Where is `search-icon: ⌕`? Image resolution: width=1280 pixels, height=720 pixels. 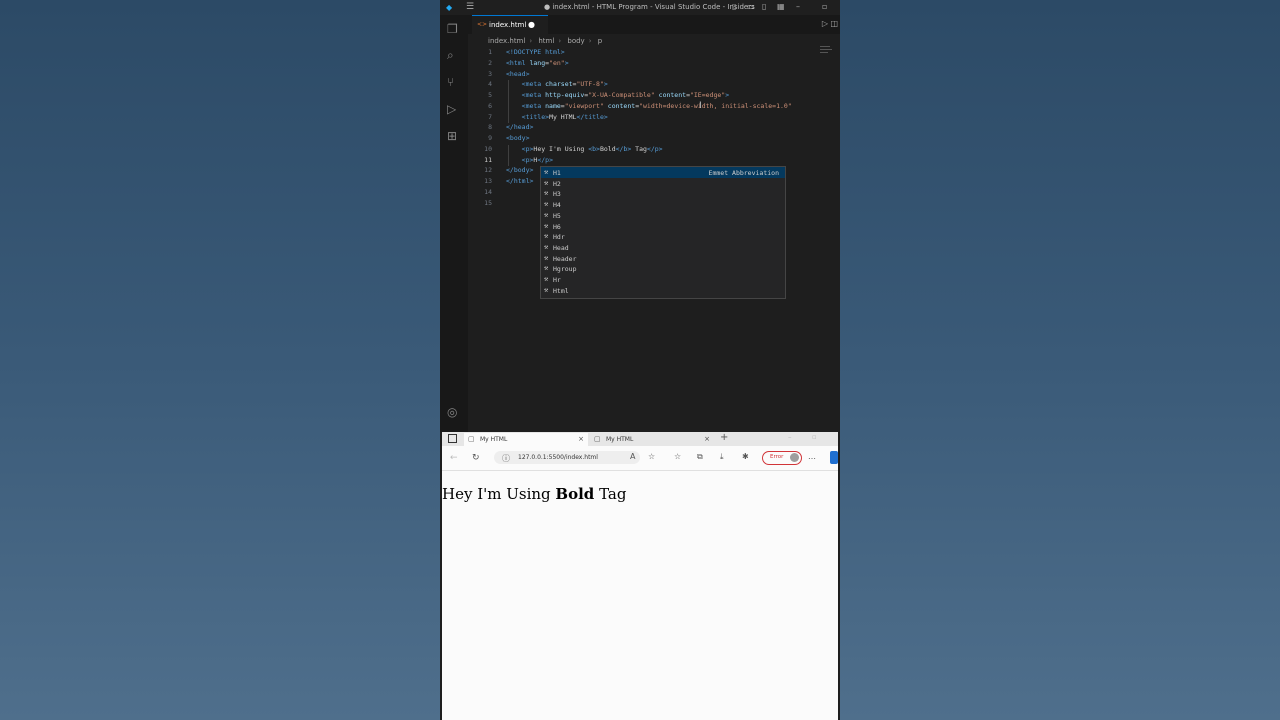
search-icon: ⌕ is located at coordinates (450, 55).